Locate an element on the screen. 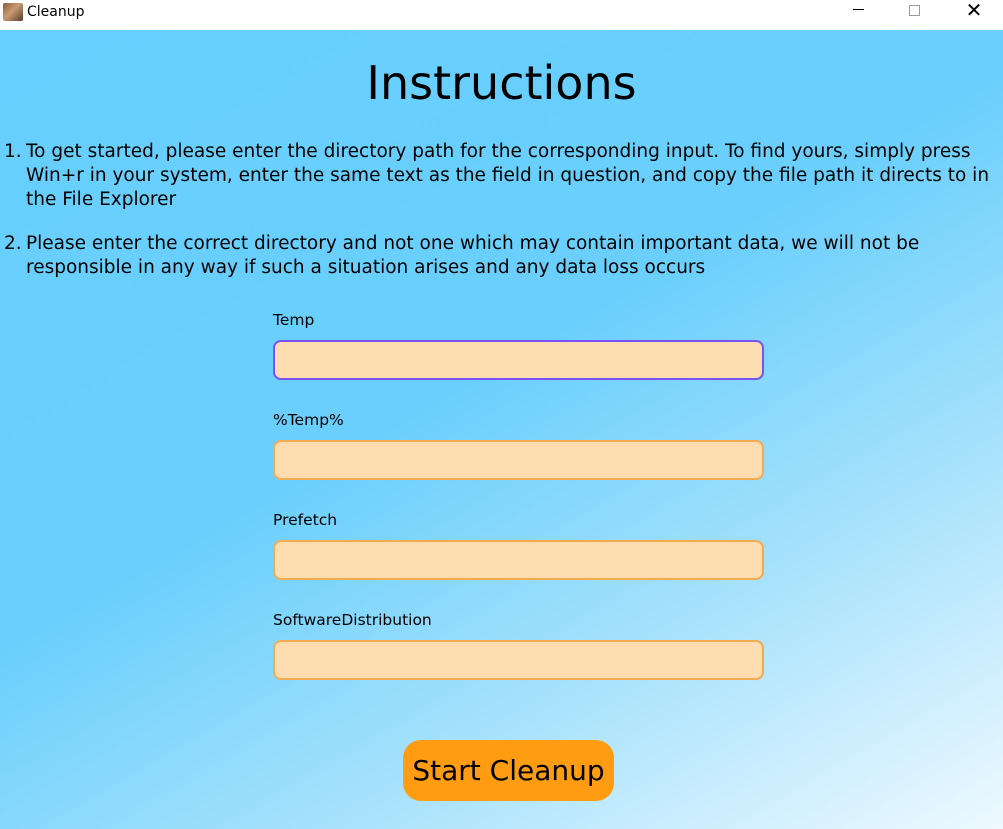 The image size is (1003, 829). close-icon: ✕ is located at coordinates (974, 11).